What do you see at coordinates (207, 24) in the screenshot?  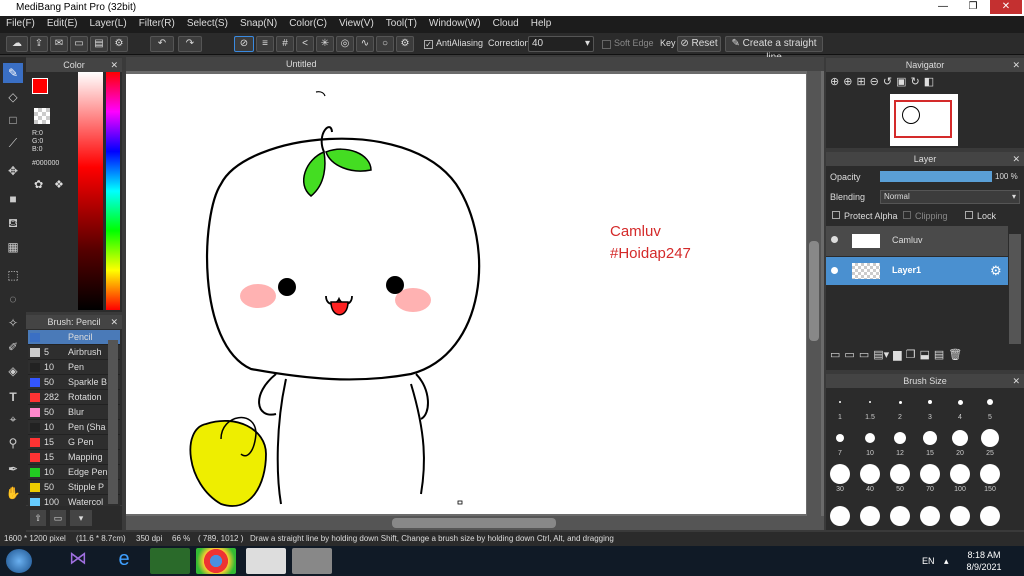 I see `menu-select: Select(S)` at bounding box center [207, 24].